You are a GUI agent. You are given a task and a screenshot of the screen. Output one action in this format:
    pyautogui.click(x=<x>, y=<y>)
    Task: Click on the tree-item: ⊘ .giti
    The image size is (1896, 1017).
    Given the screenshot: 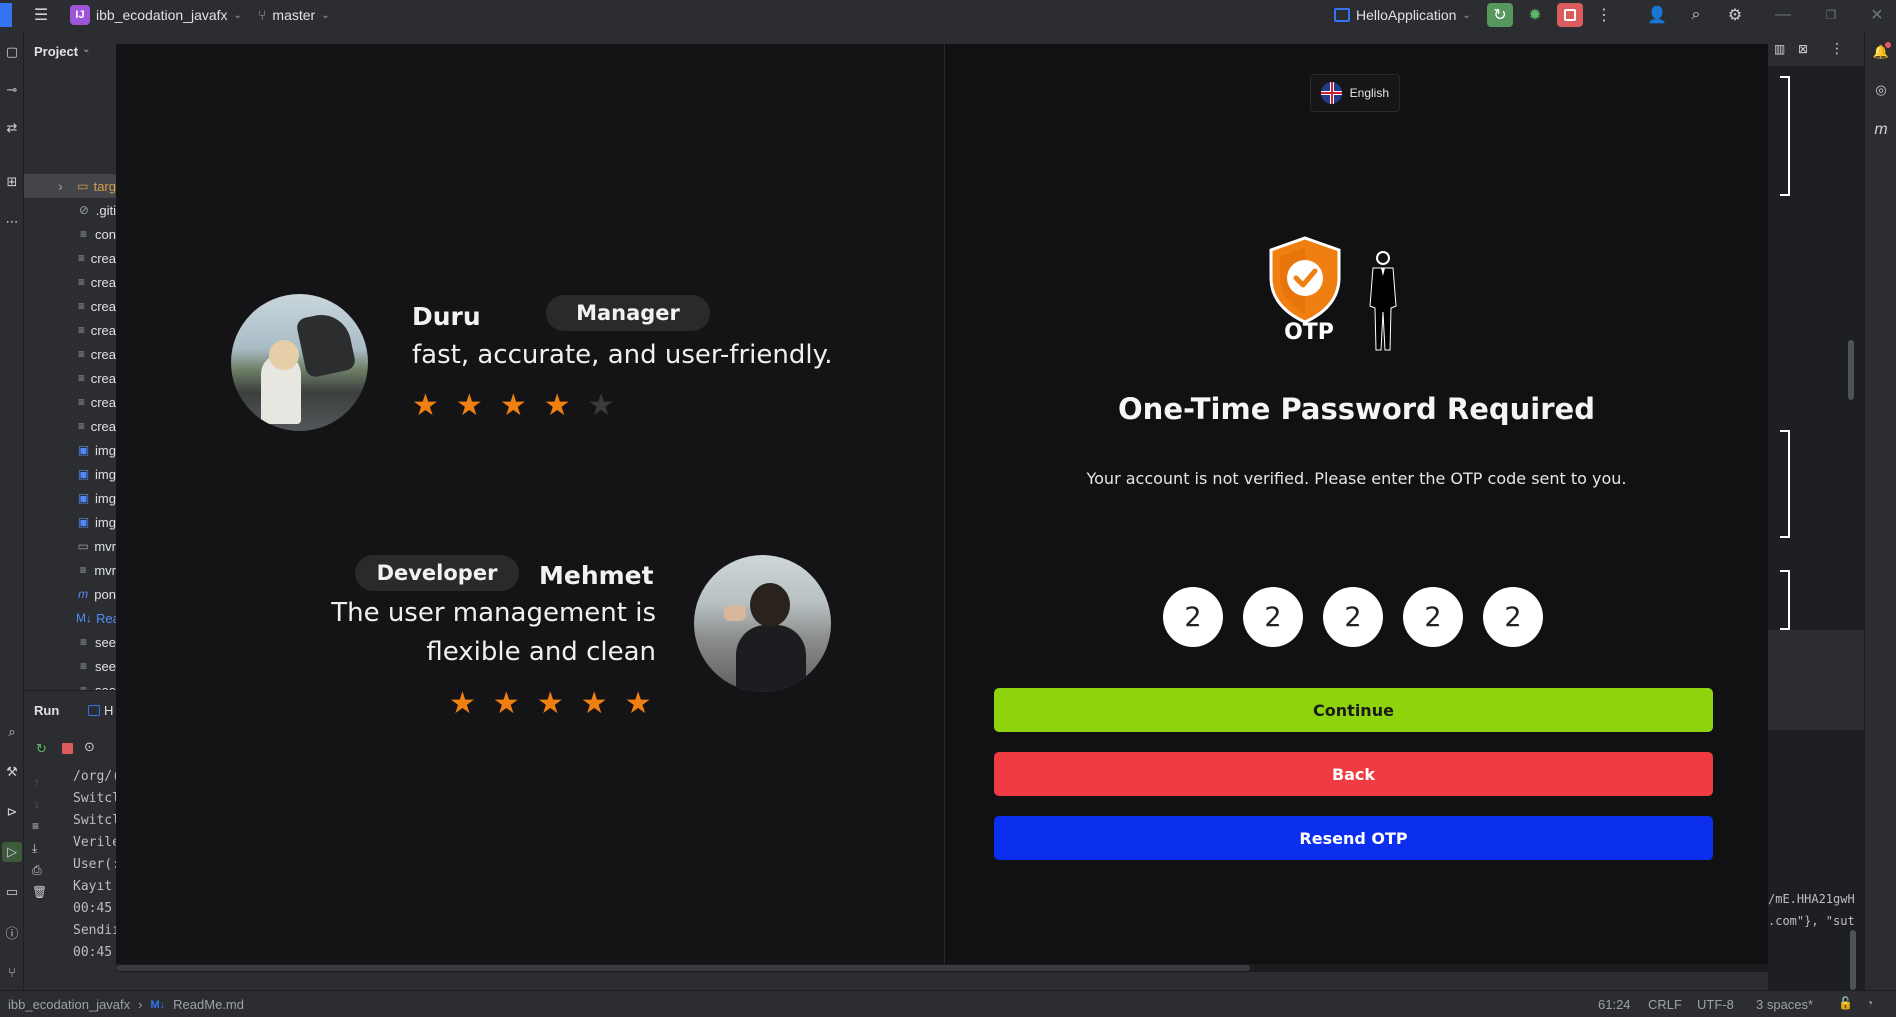 What is the action you would take?
    pyautogui.click(x=70, y=210)
    